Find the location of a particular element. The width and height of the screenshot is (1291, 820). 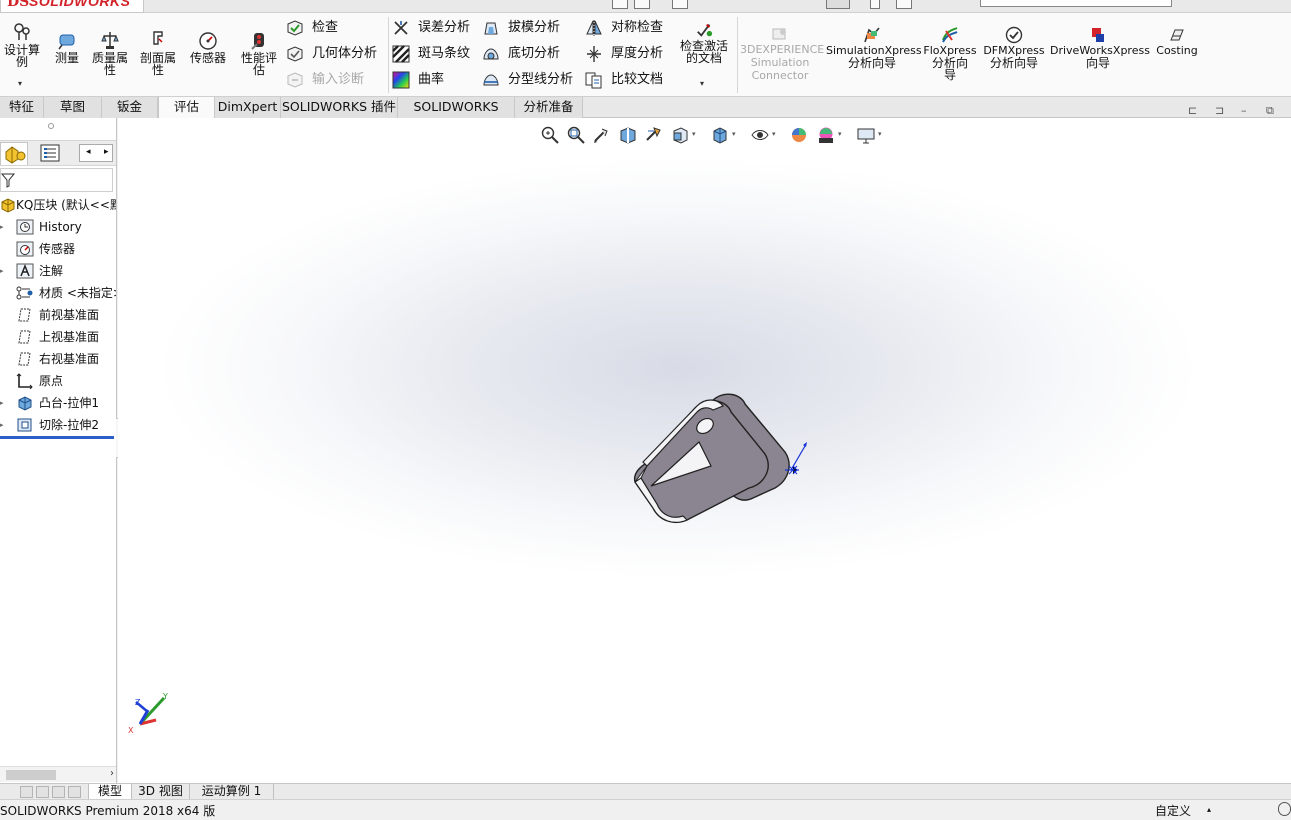

viewport-minimize-icon: – is located at coordinates (1244, 110).